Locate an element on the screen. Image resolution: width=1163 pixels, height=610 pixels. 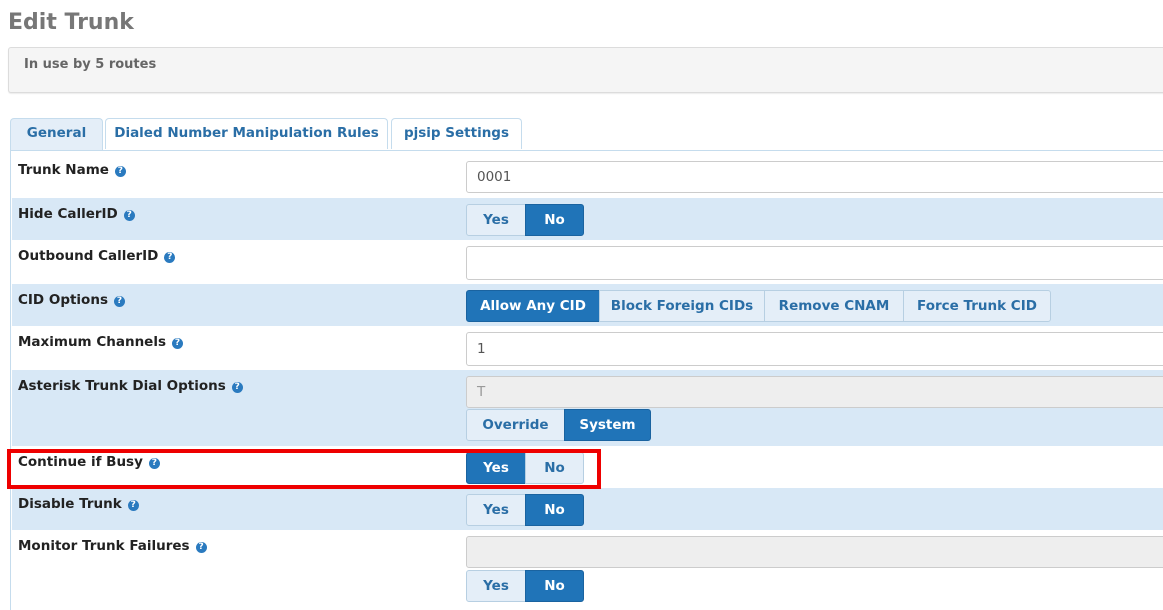
cid-options-label: CID Options? is located at coordinates (71, 300).